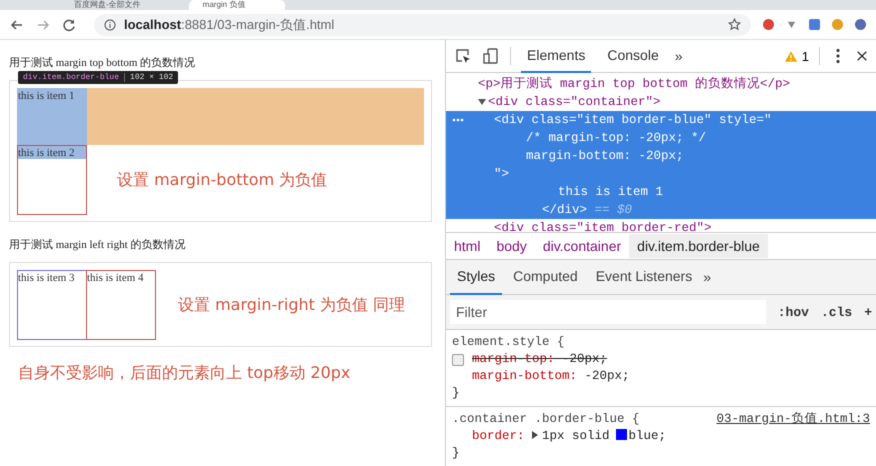 This screenshot has height=466, width=876. Describe the element at coordinates (734, 24) in the screenshot. I see `star-icon` at that location.